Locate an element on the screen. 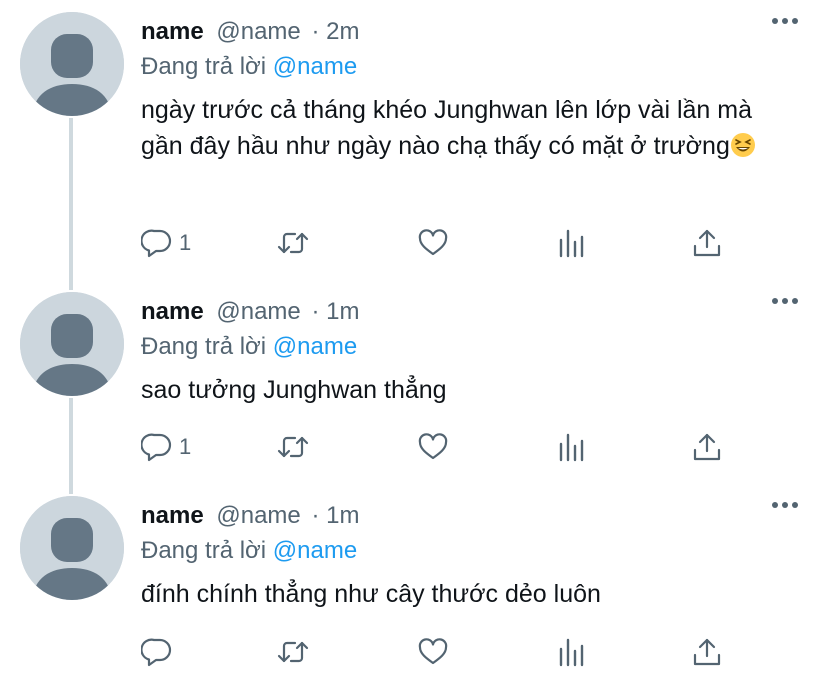  tweet-actions is located at coordinates (441, 654).